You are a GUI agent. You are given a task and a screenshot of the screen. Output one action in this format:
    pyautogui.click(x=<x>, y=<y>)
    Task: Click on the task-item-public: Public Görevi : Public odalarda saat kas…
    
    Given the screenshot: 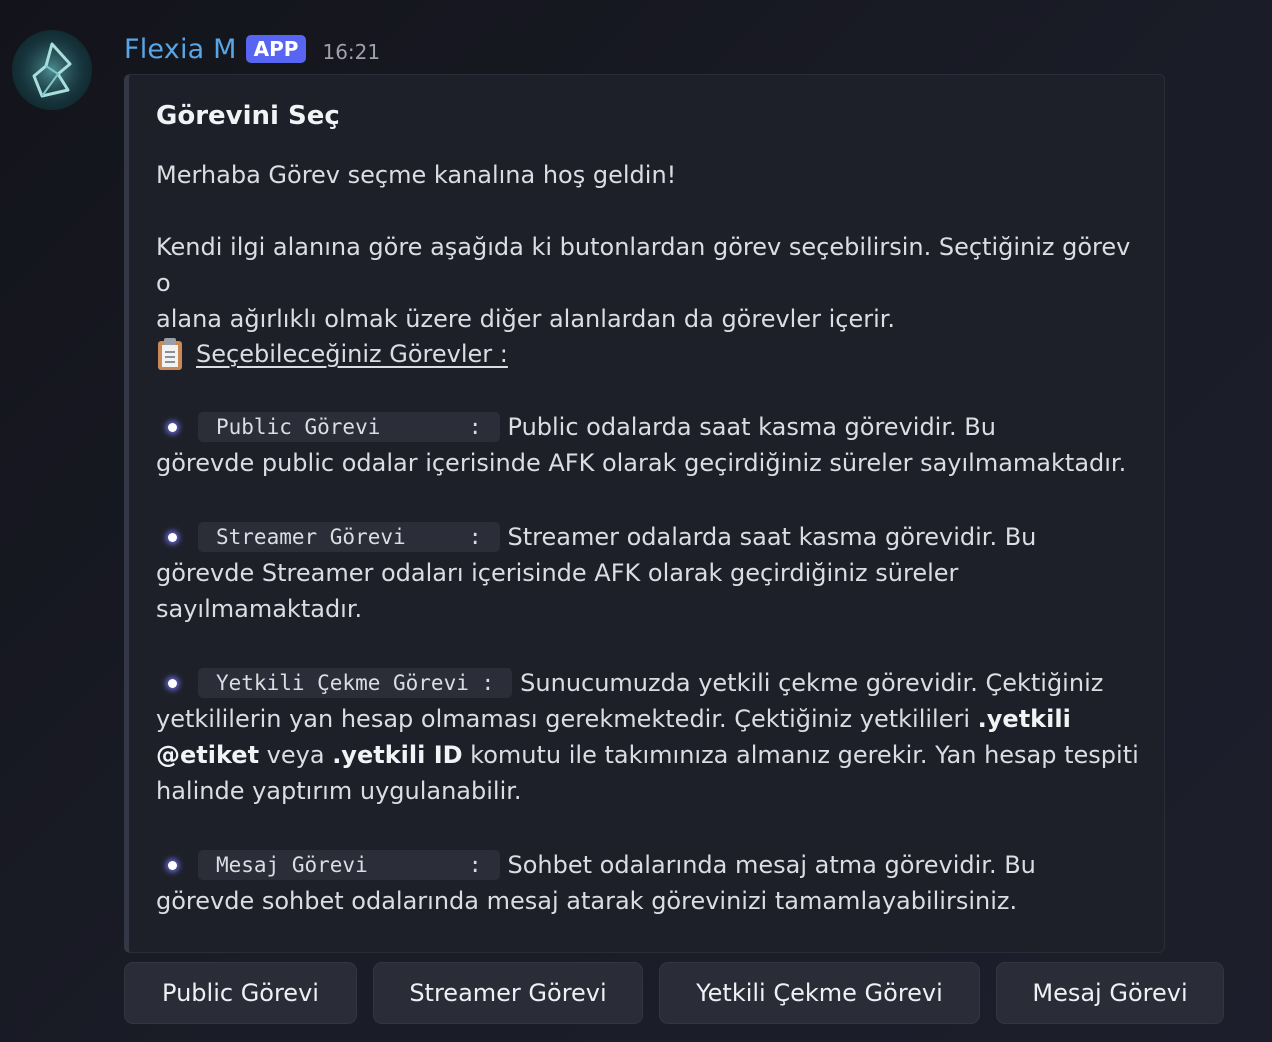 What is the action you would take?
    pyautogui.click(x=651, y=445)
    